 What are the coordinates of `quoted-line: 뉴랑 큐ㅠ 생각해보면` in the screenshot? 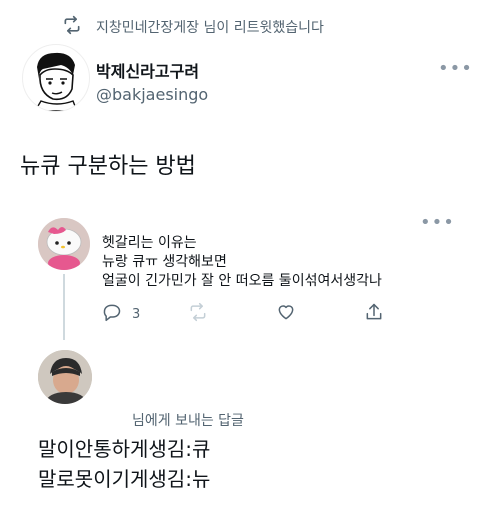 It's located at (164, 262).